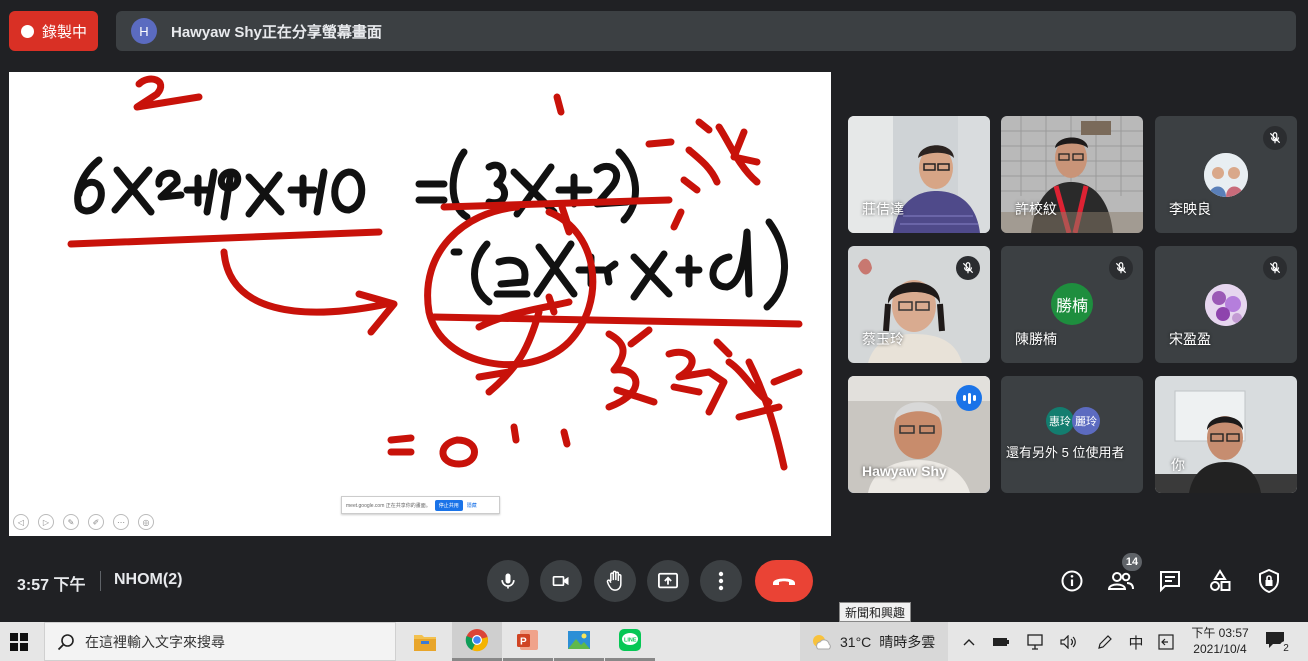  I want to click on avatar: 勝楠, so click(1072, 304).